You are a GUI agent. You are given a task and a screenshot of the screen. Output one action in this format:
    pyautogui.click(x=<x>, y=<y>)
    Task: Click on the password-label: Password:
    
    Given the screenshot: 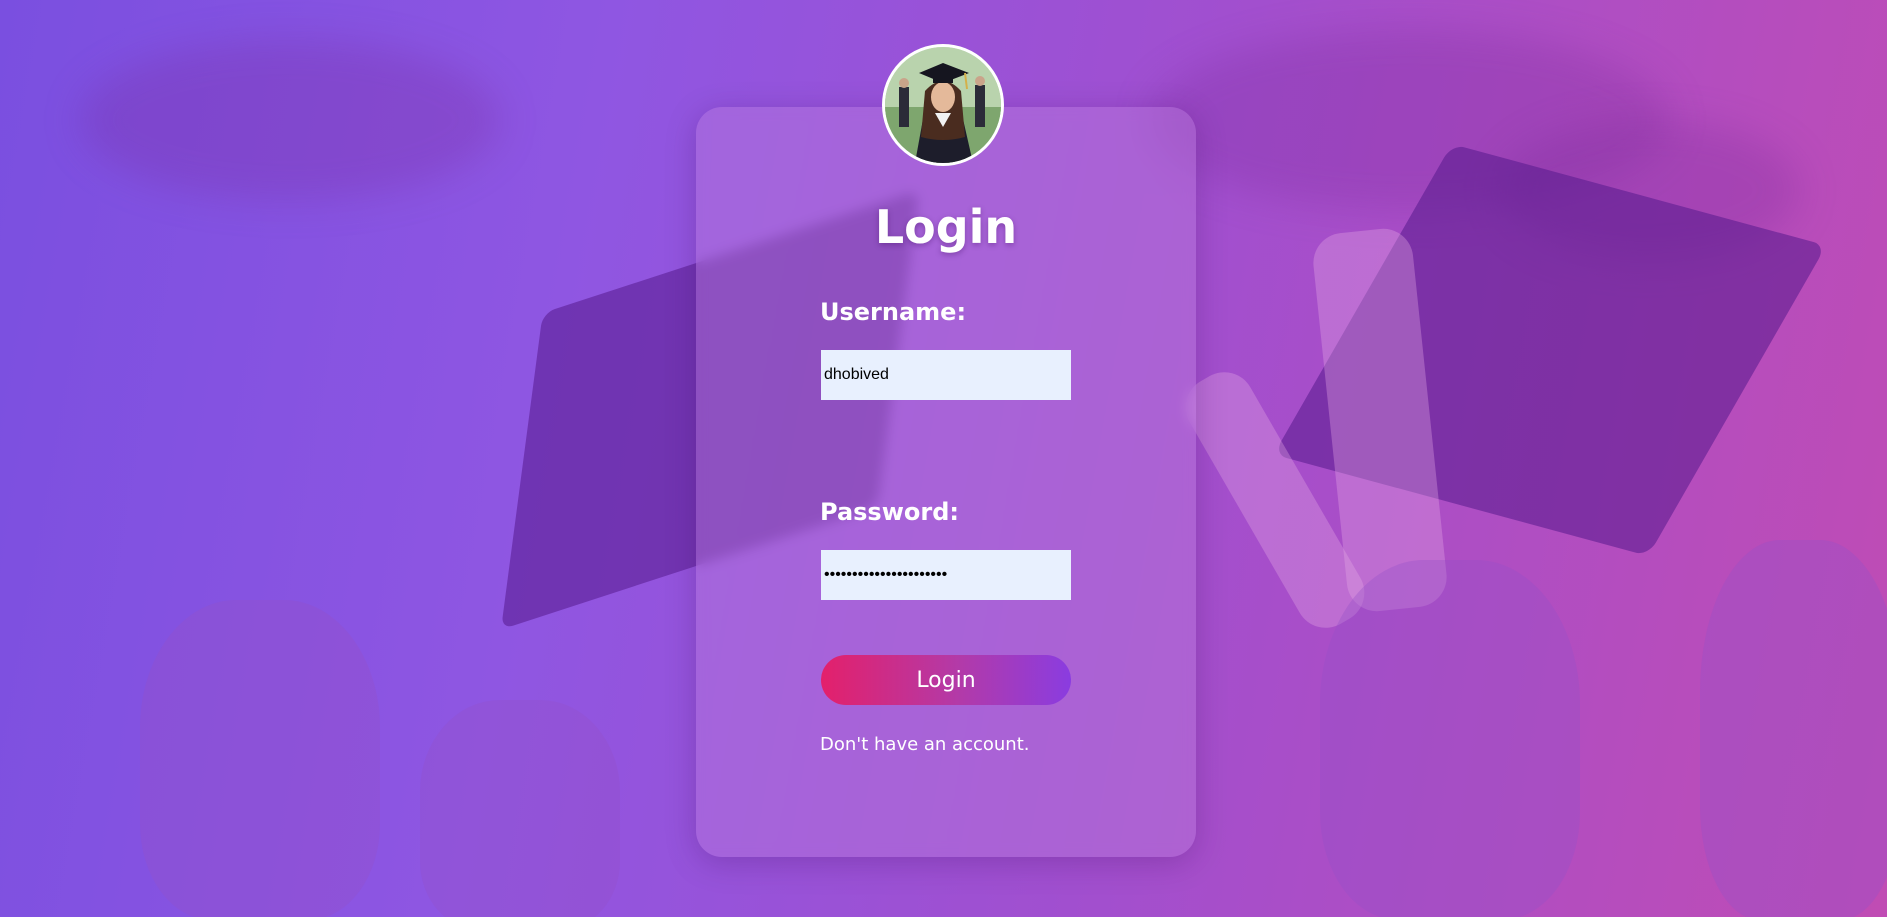 What is the action you would take?
    pyautogui.click(x=889, y=512)
    